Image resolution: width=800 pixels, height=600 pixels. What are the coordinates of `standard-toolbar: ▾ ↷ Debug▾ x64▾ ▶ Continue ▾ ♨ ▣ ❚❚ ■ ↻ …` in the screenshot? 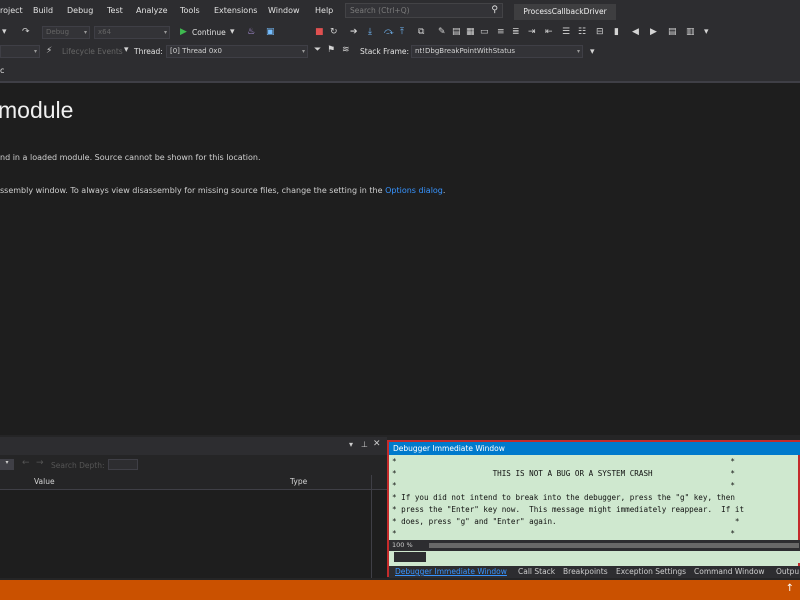 It's located at (400, 42).